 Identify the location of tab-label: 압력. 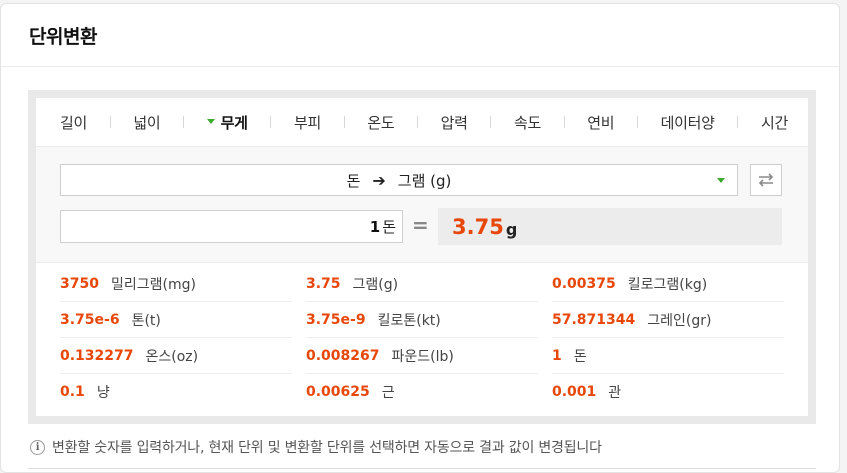
(454, 122).